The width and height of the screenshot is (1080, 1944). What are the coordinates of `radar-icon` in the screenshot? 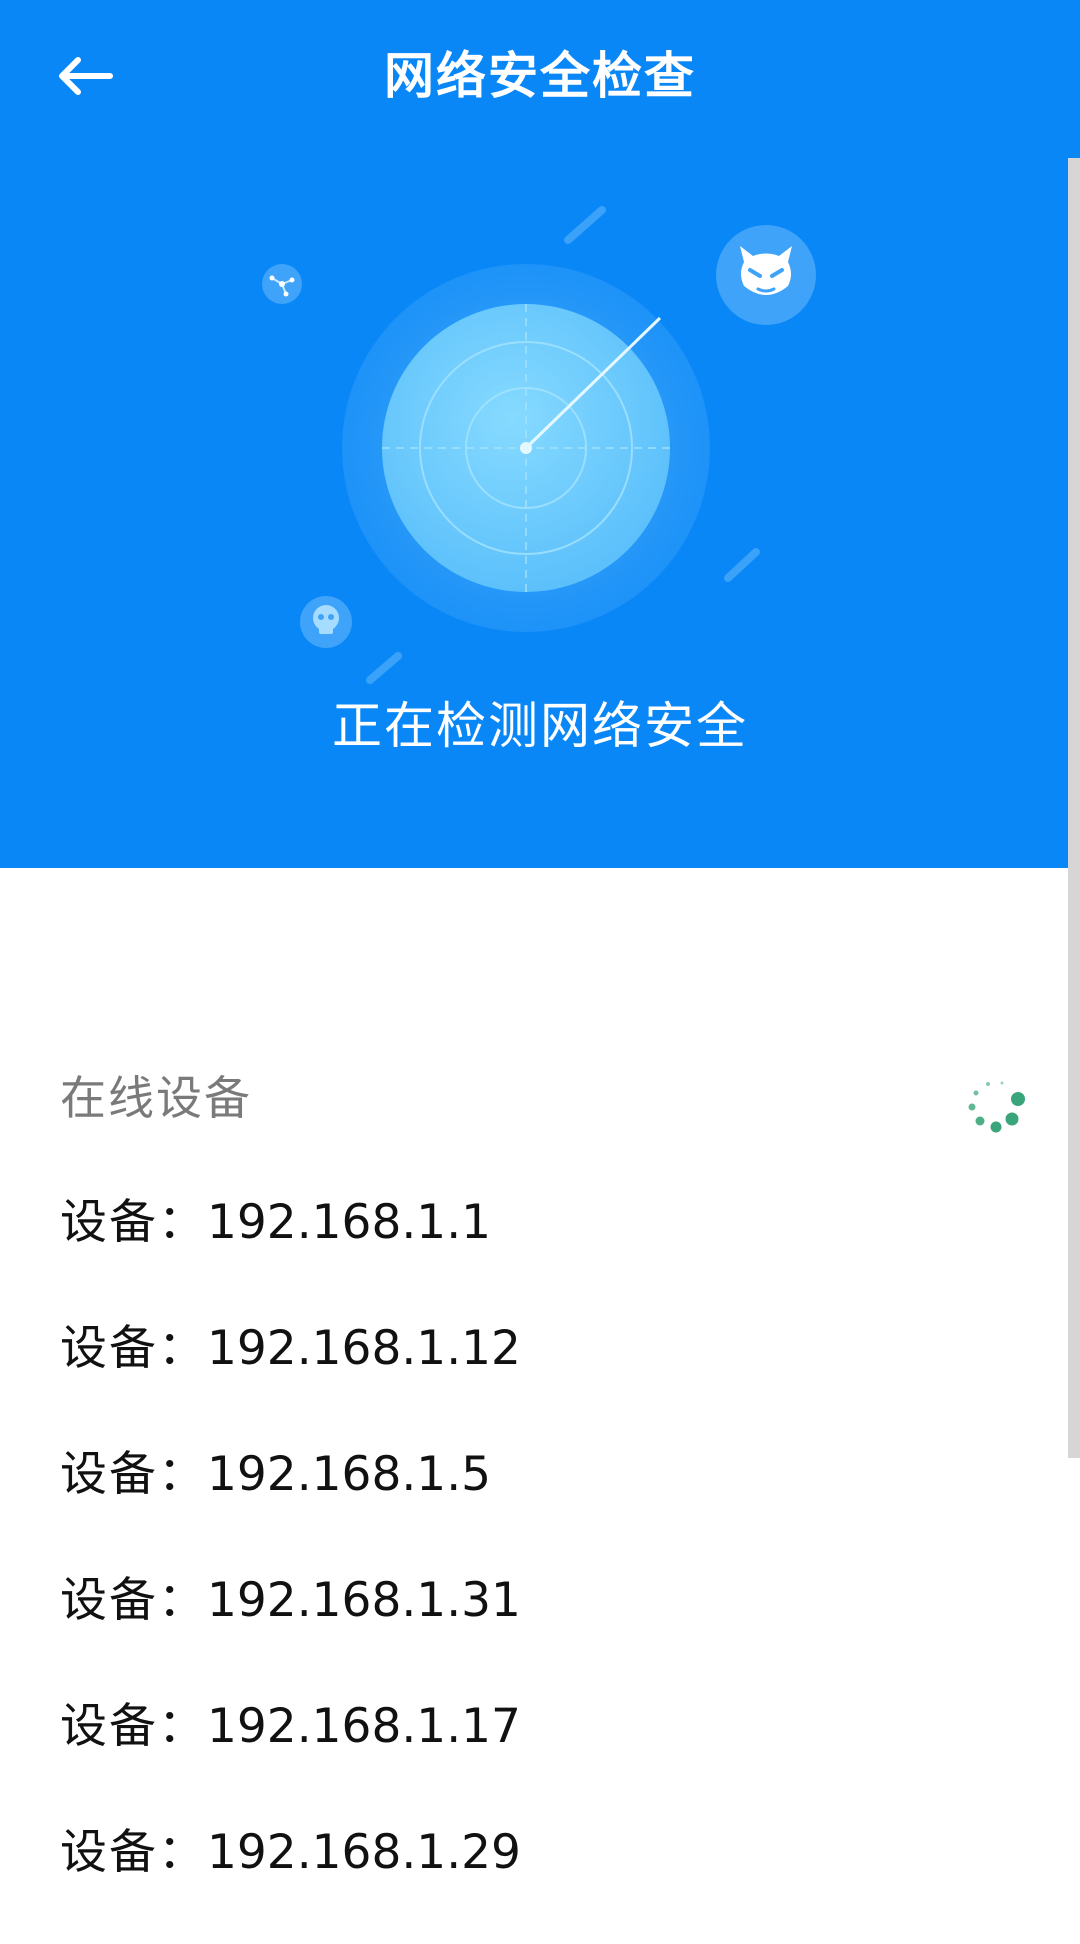 It's located at (526, 448).